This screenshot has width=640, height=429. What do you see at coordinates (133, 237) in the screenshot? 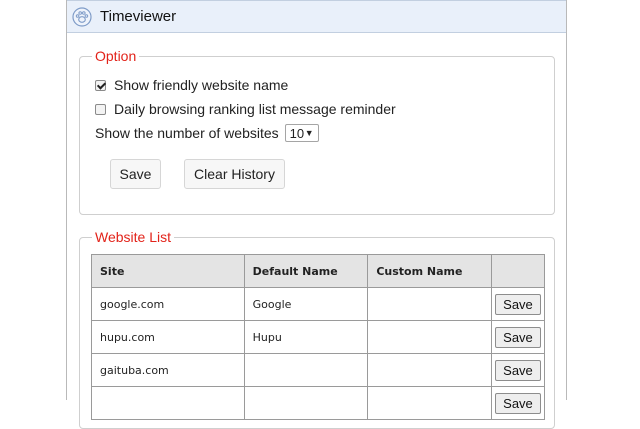
I see `website-list-legend: Website List` at bounding box center [133, 237].